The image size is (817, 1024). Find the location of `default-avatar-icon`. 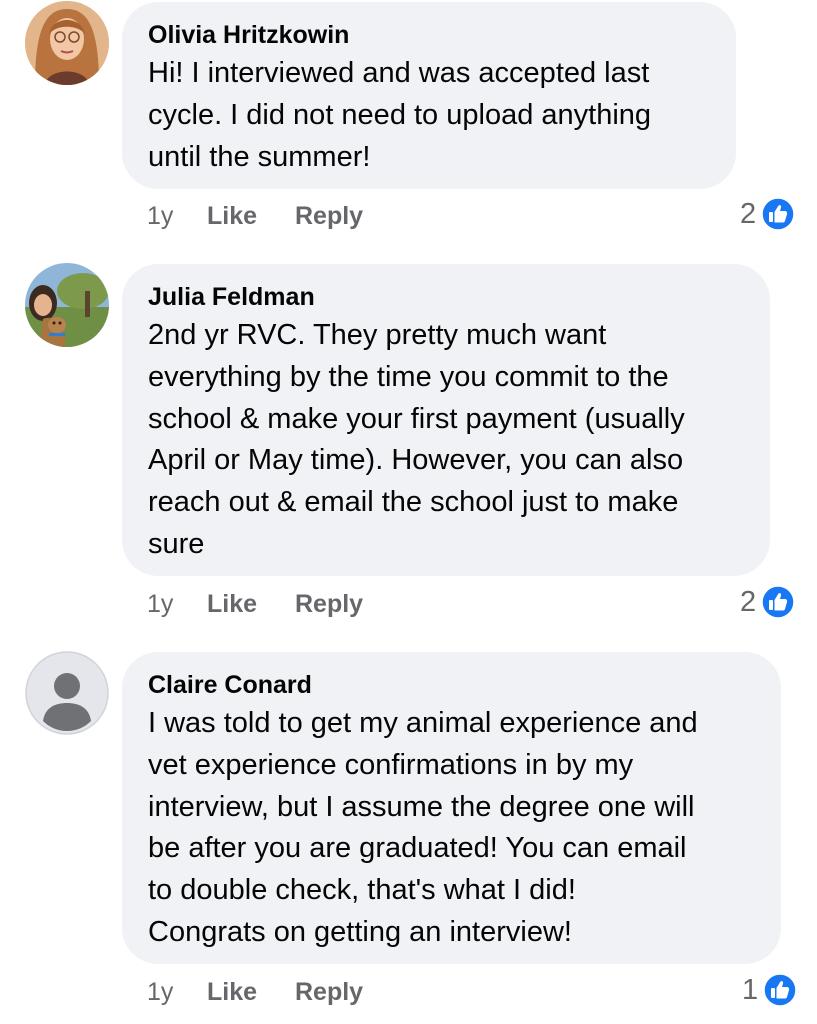

default-avatar-icon is located at coordinates (67, 693).